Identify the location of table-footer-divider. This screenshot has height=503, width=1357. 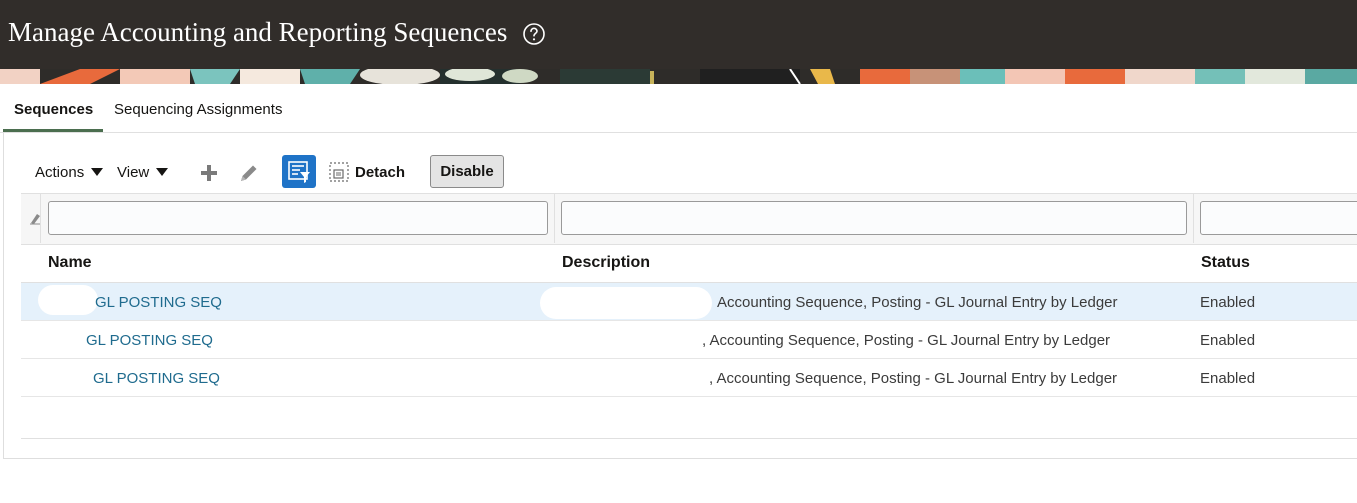
(689, 438).